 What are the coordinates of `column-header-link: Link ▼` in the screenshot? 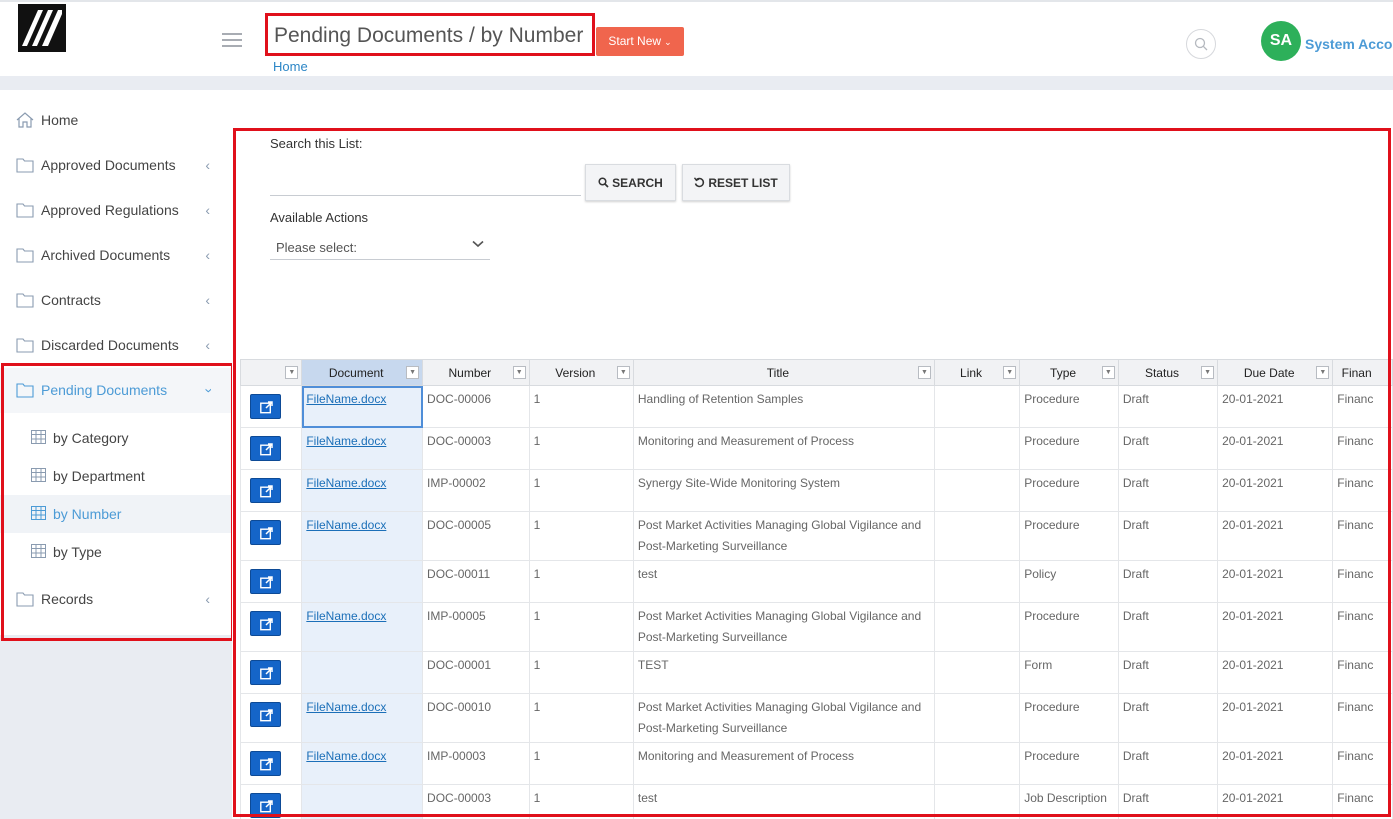 It's located at (977, 372).